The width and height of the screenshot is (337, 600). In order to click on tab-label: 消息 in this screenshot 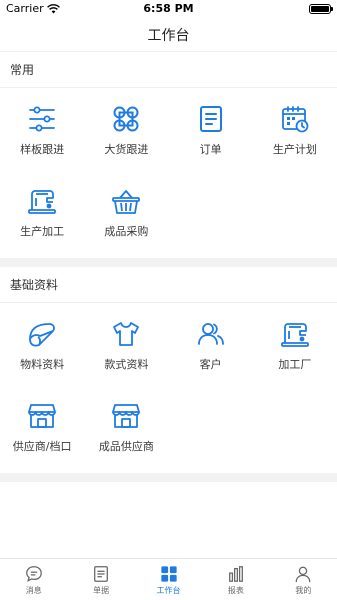, I will do `click(33, 590)`.